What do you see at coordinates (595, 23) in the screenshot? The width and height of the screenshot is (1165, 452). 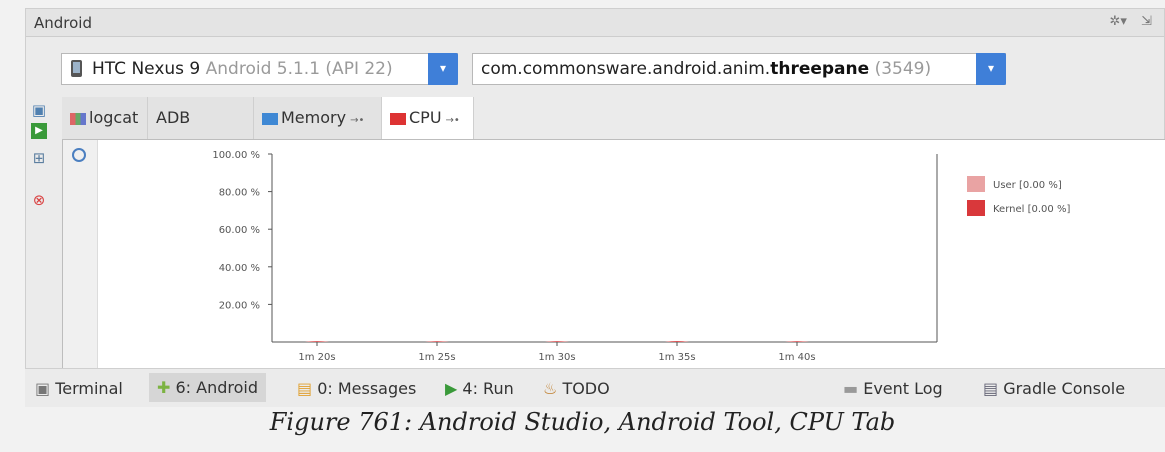 I see `tool-window-titlebar: Android ✲▾ ⇲` at bounding box center [595, 23].